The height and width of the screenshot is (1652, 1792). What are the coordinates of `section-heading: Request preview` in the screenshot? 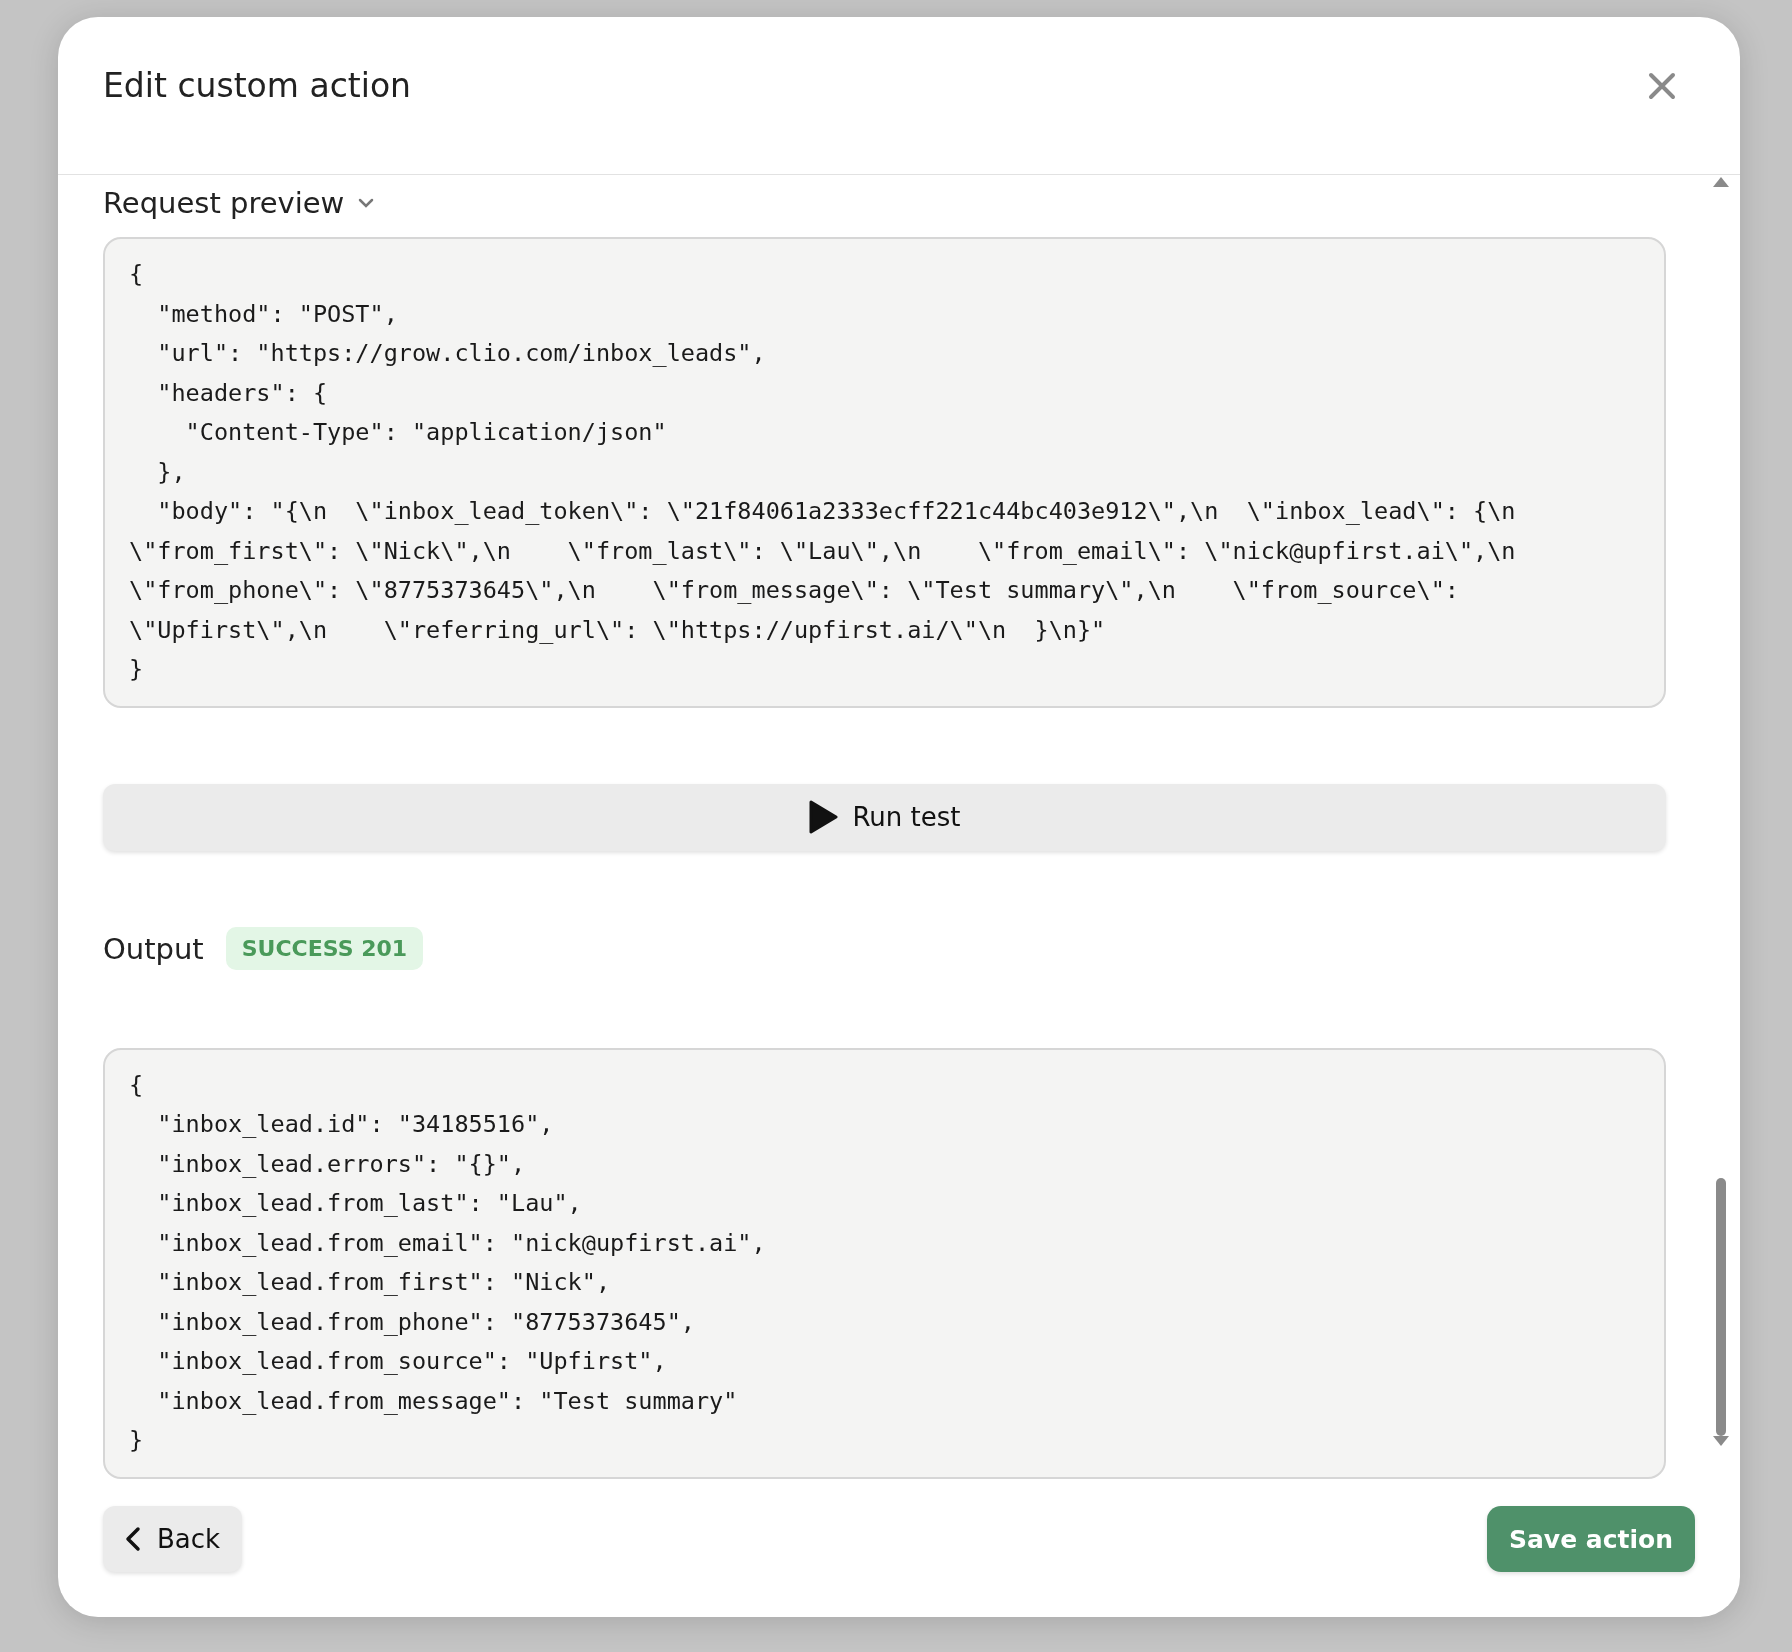 It's located at (224, 203).